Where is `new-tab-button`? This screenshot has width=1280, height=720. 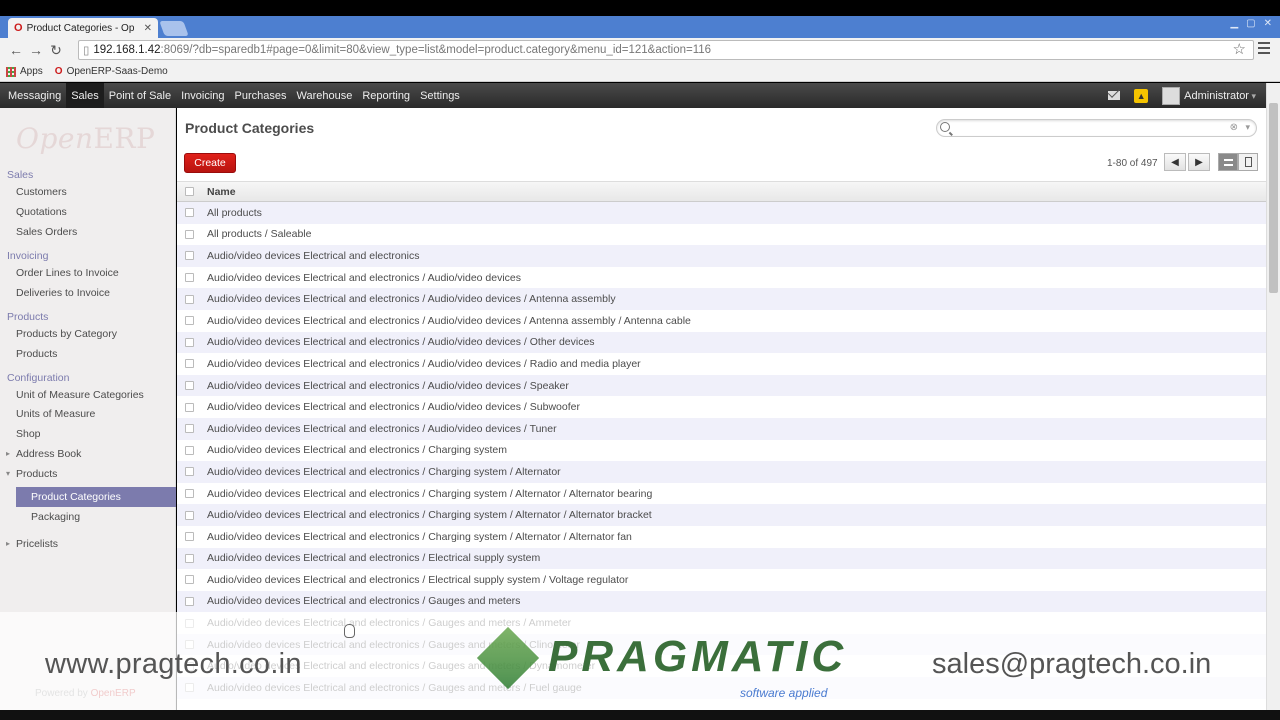 new-tab-button is located at coordinates (174, 28).